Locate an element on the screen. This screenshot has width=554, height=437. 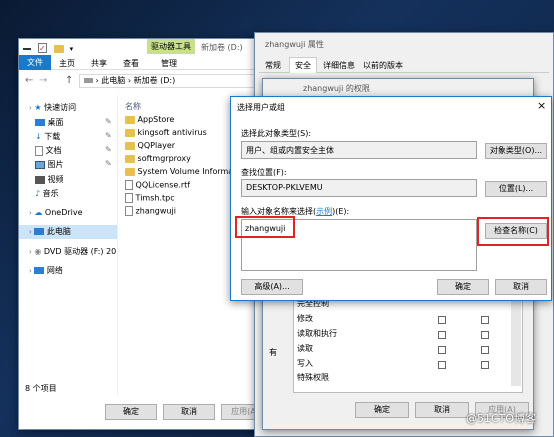
permissions-scrollbar is located at coordinates (516, 341).